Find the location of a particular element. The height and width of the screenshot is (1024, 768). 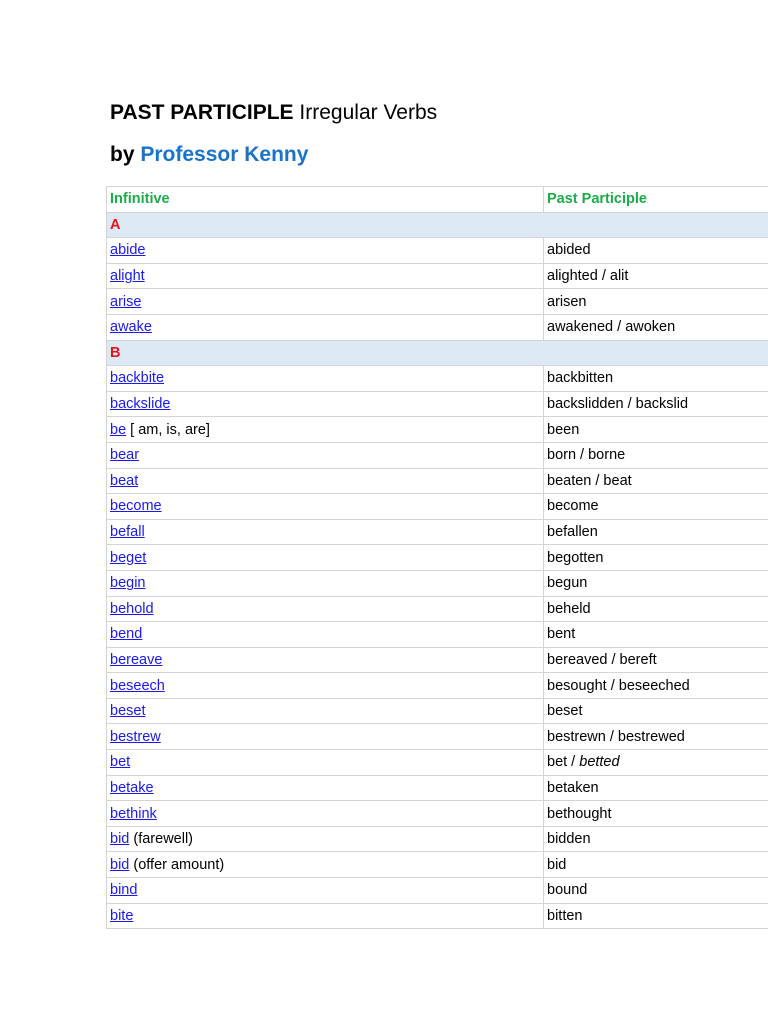

past-participle-cell: bidden is located at coordinates (655, 839).